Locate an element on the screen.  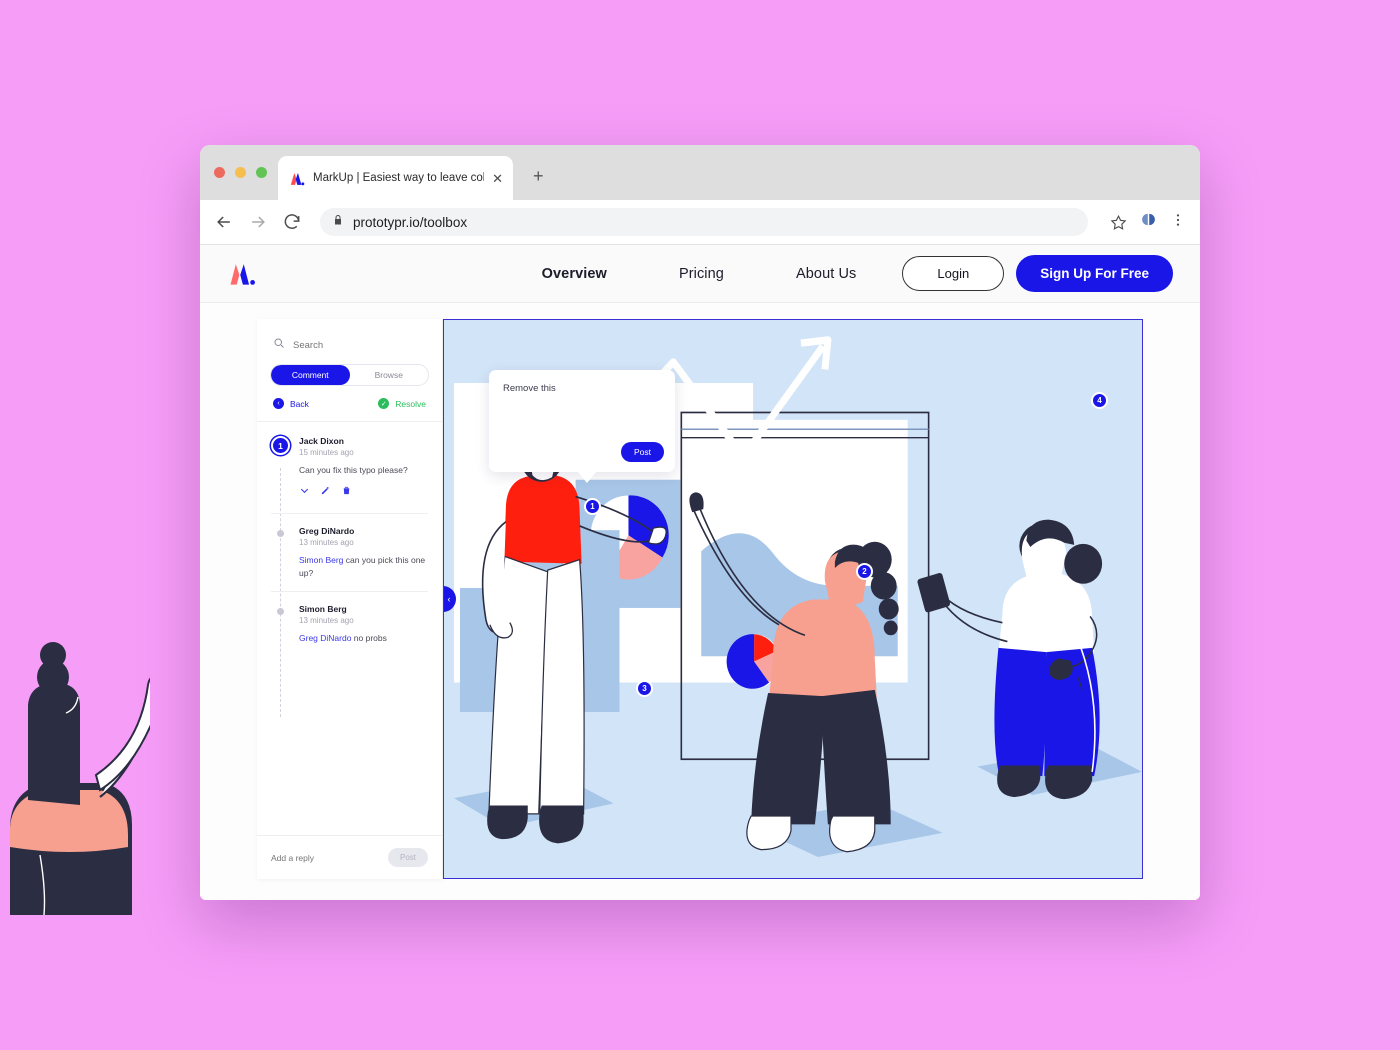
login-button: Login is located at coordinates (953, 273).